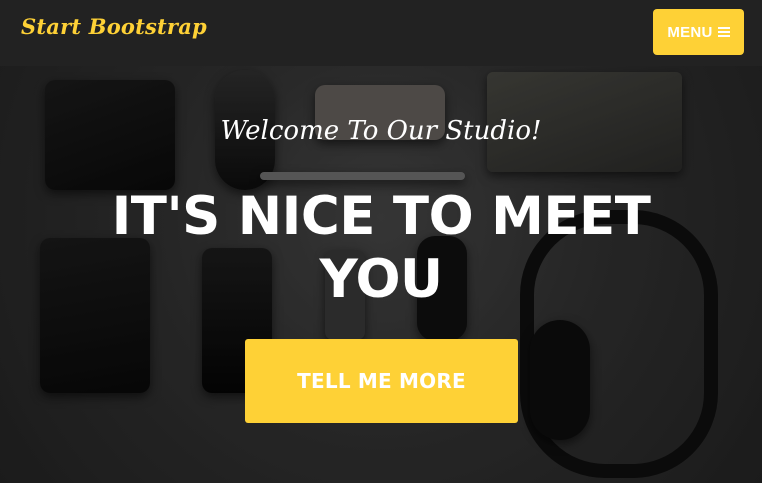 Image resolution: width=762 pixels, height=483 pixels. I want to click on menu-label: MENU, so click(690, 32).